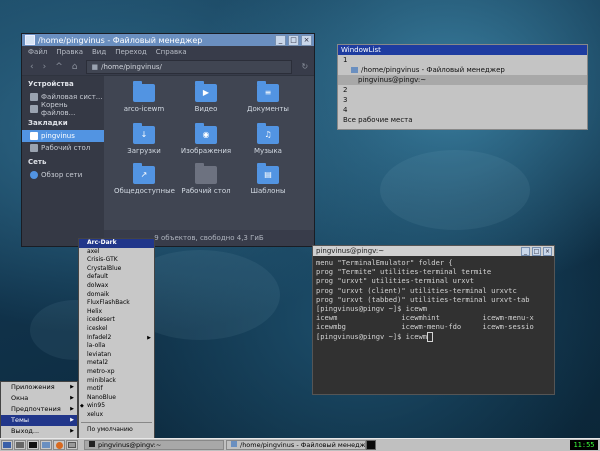 This screenshot has width=600, height=451. What do you see at coordinates (7, 445) in the screenshot?
I see `start-button` at bounding box center [7, 445].